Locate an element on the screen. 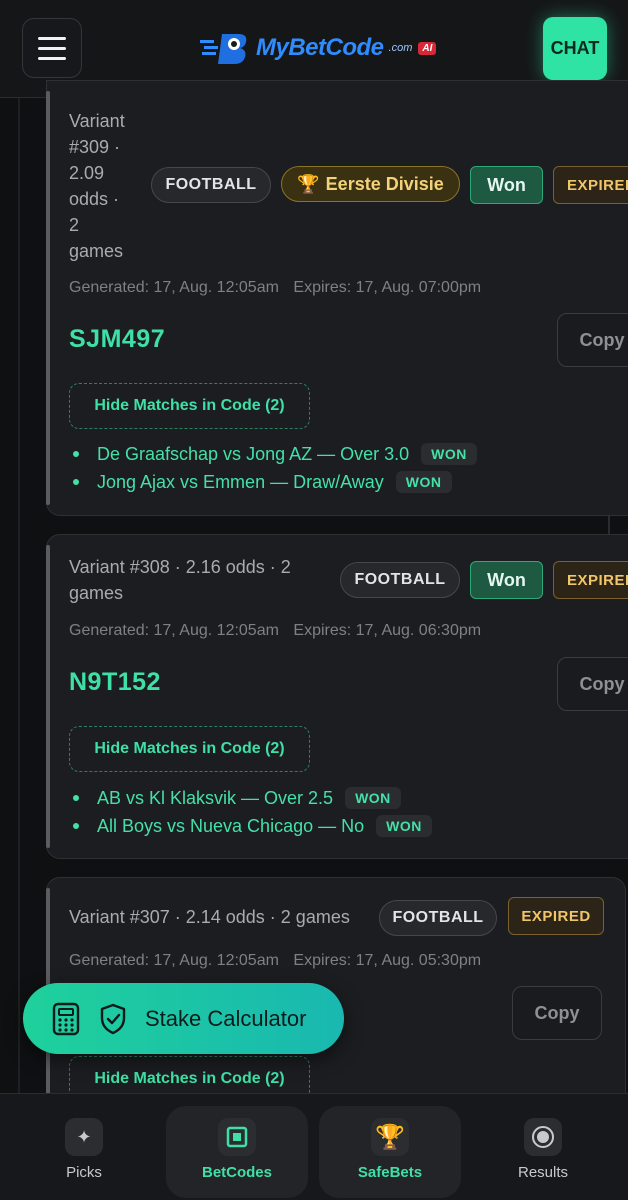  nav-item-safebets: 🏆 SafeBets is located at coordinates (390, 1152).